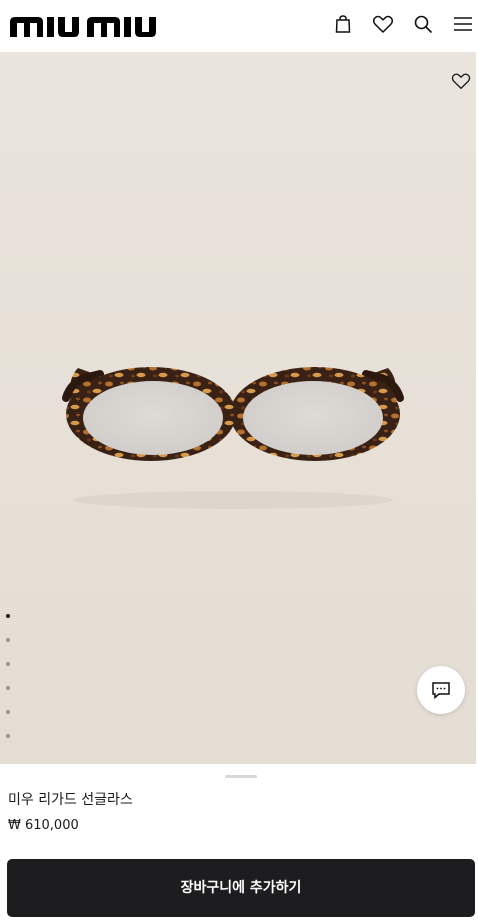 The height and width of the screenshot is (924, 478). Describe the element at coordinates (70, 800) in the screenshot. I see `product-name: 미우 리가드 선글라스` at that location.